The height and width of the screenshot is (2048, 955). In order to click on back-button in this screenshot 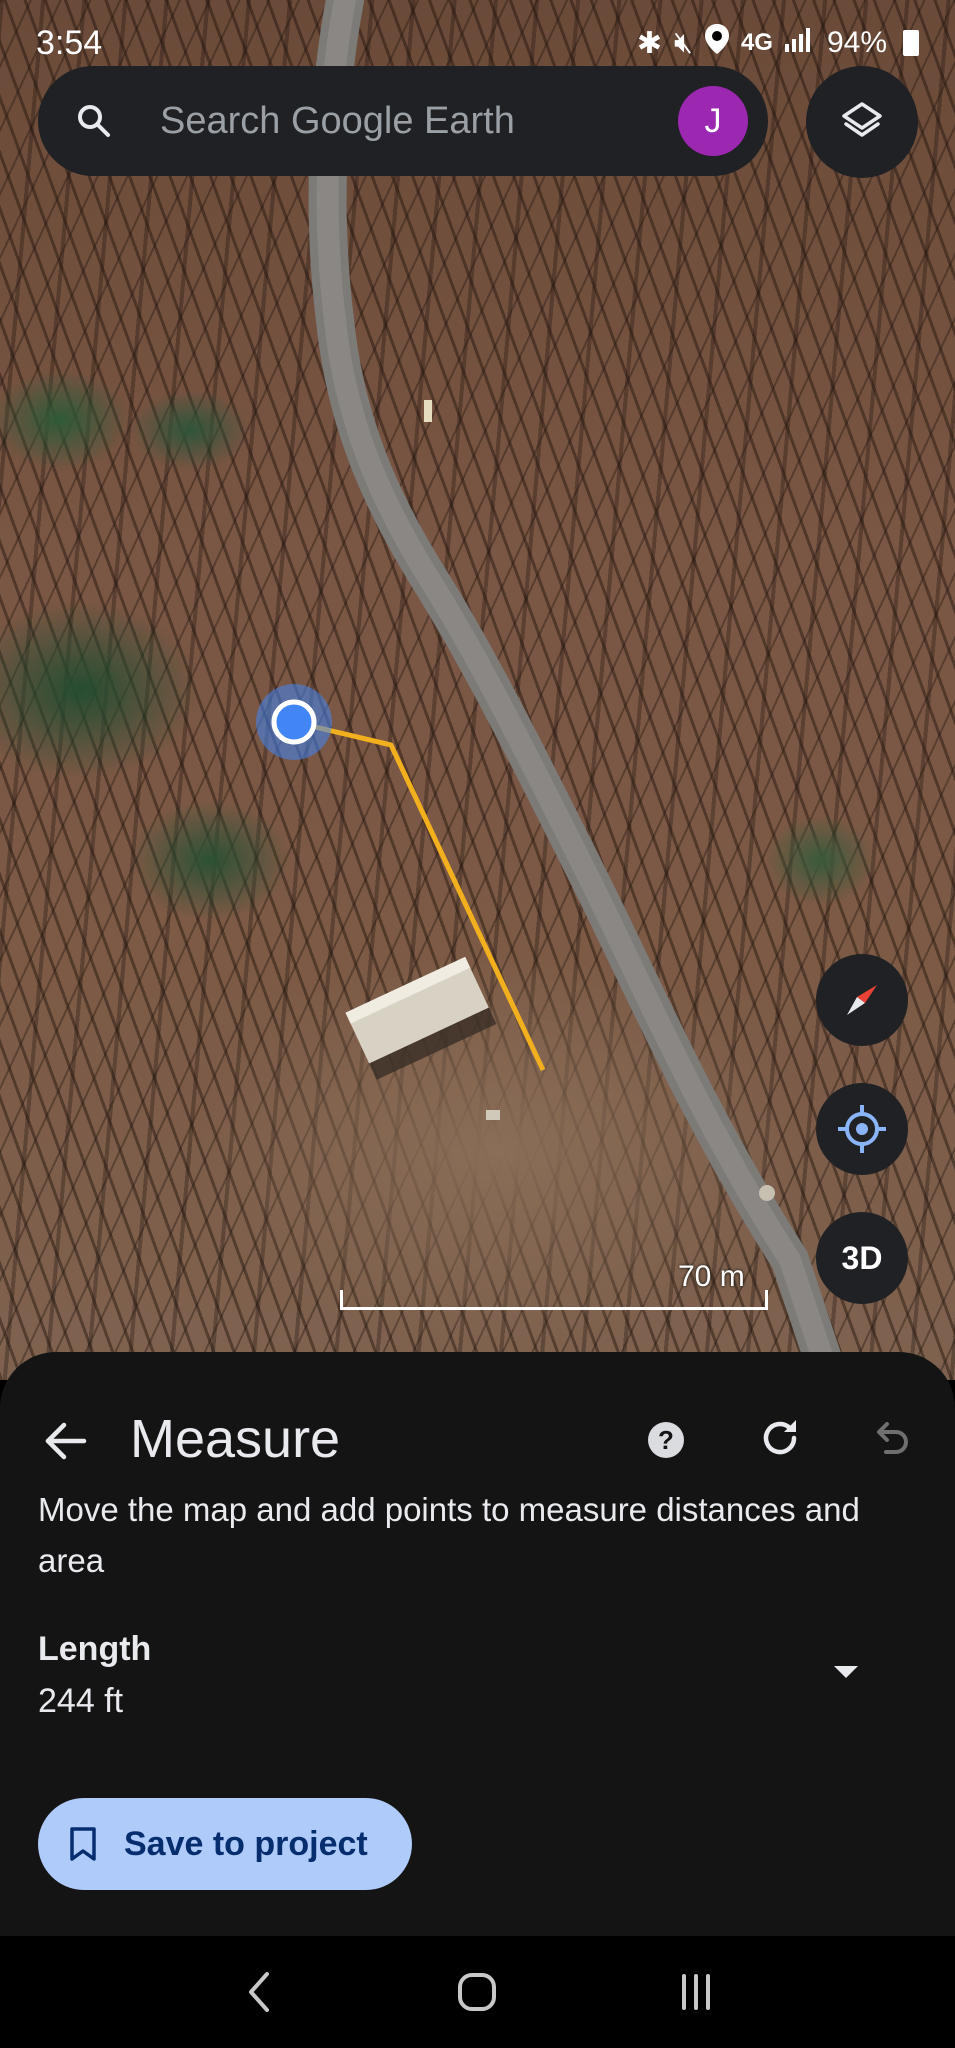, I will do `click(67, 1441)`.